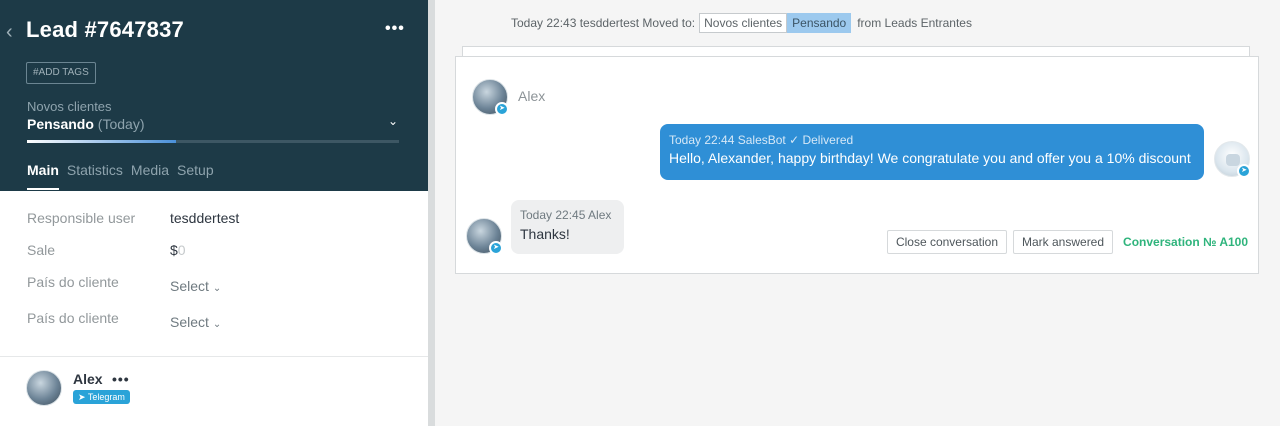 The image size is (1280, 426). What do you see at coordinates (106, 397) in the screenshot?
I see `telegram-badge-label: Telegram` at bounding box center [106, 397].